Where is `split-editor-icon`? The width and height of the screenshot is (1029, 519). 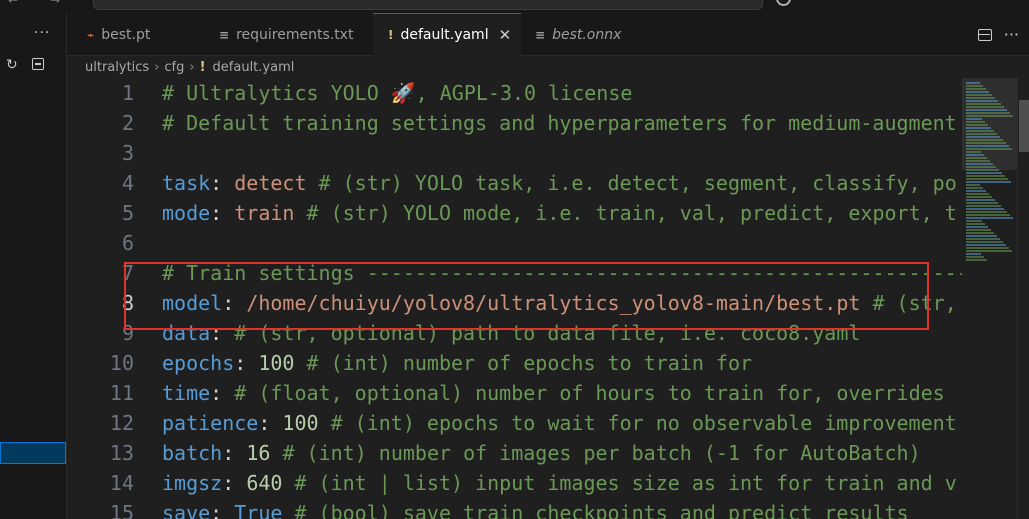 split-editor-icon is located at coordinates (984, 34).